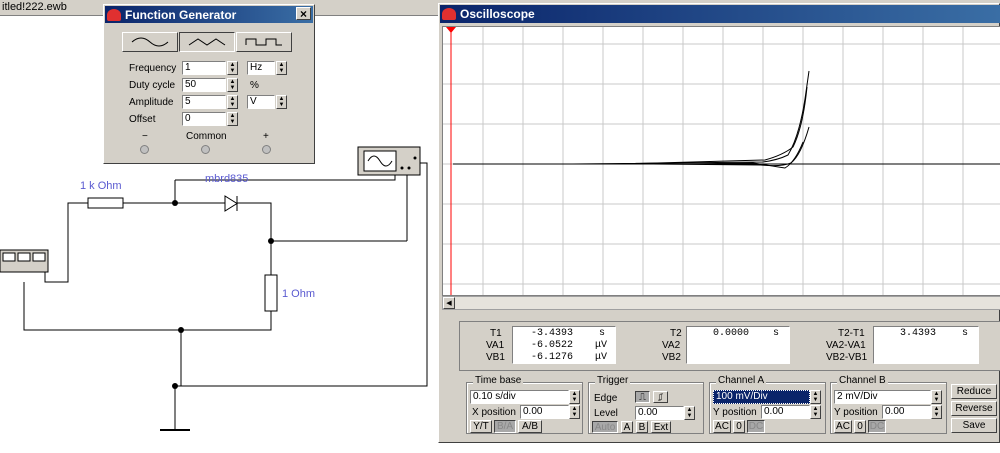 This screenshot has height=453, width=1000. Describe the element at coordinates (24, 261) in the screenshot. I see `function-generator-icon` at that location.